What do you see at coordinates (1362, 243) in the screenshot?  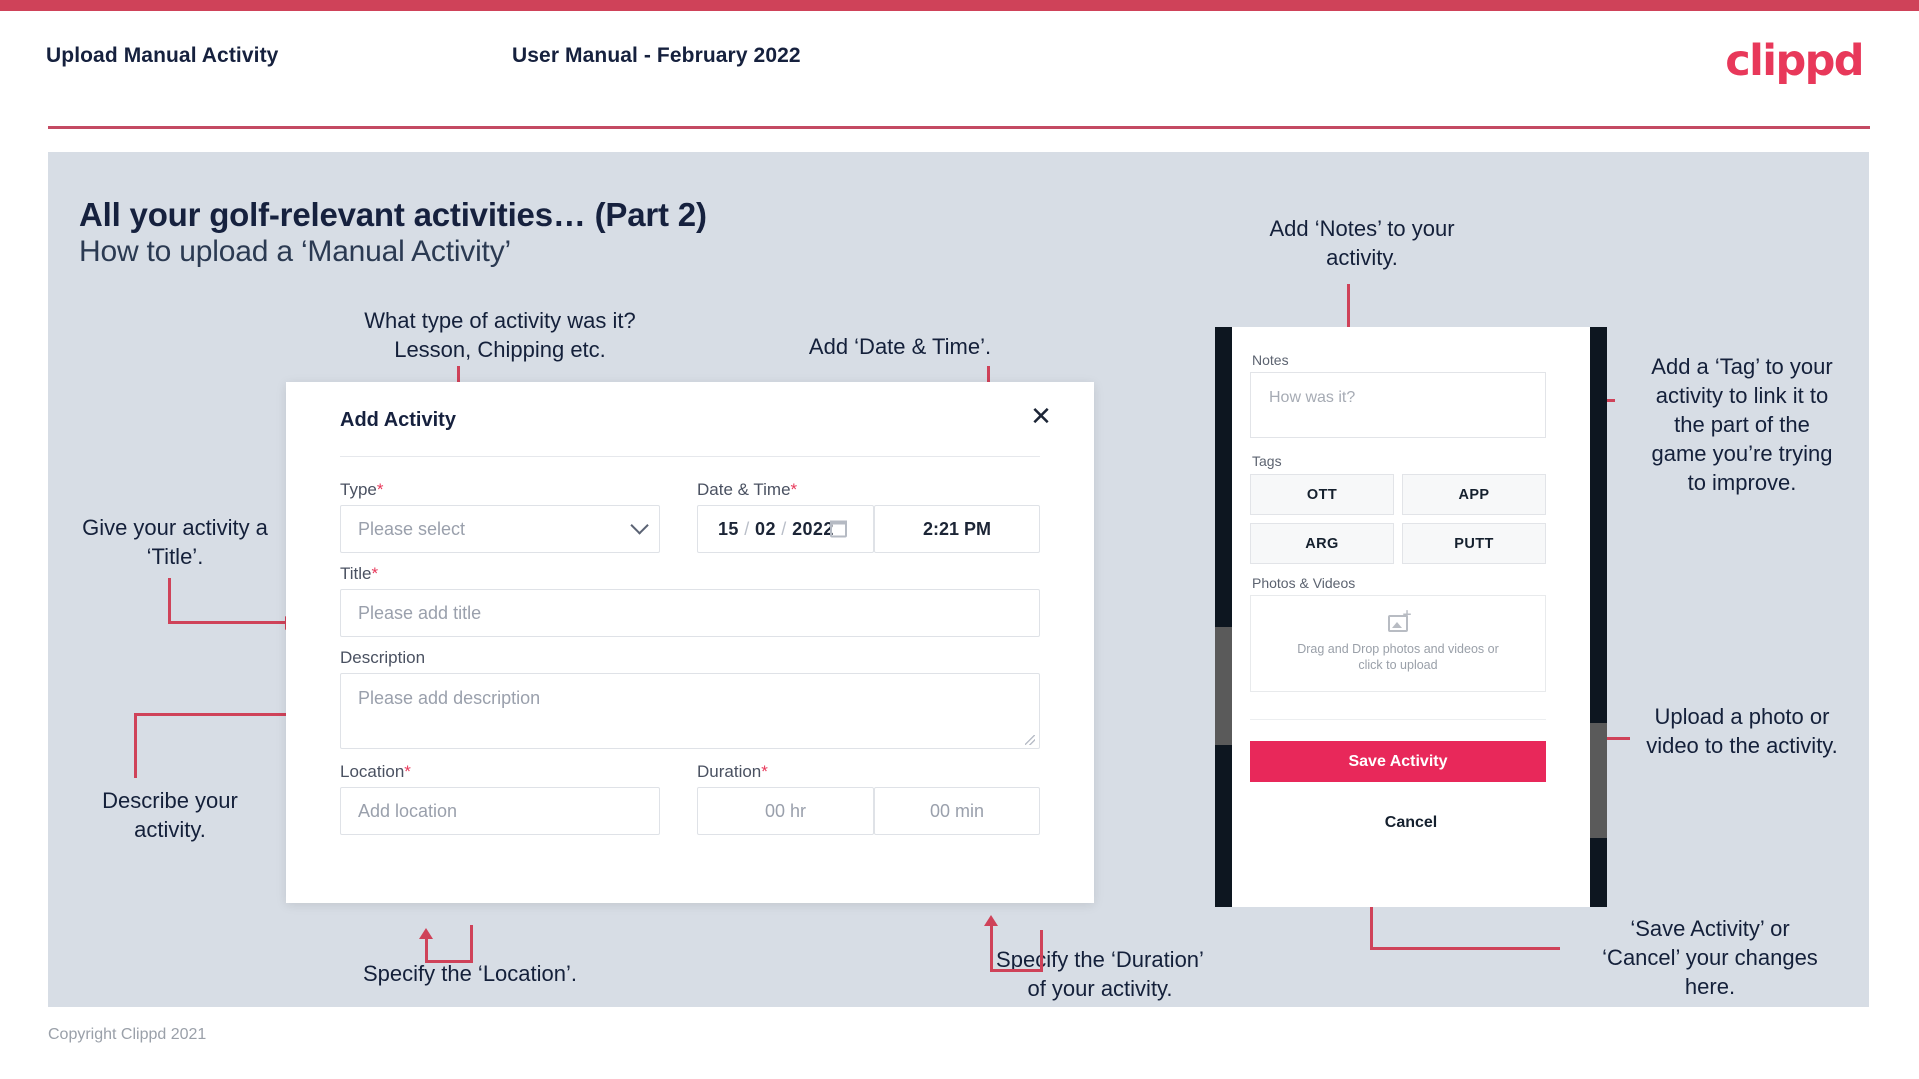 I see `annotation-notes: Add ‘Notes’ to your activity.` at bounding box center [1362, 243].